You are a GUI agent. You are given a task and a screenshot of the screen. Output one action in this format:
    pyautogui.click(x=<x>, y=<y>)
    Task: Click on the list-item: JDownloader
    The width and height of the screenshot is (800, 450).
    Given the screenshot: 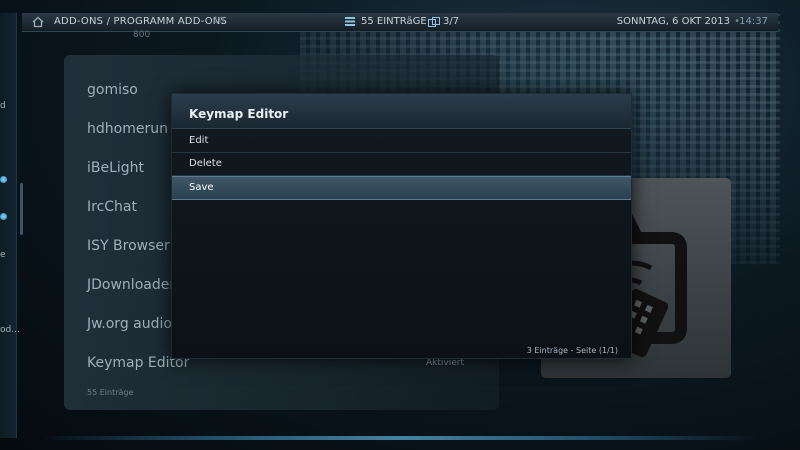 What is the action you would take?
    pyautogui.click(x=131, y=285)
    